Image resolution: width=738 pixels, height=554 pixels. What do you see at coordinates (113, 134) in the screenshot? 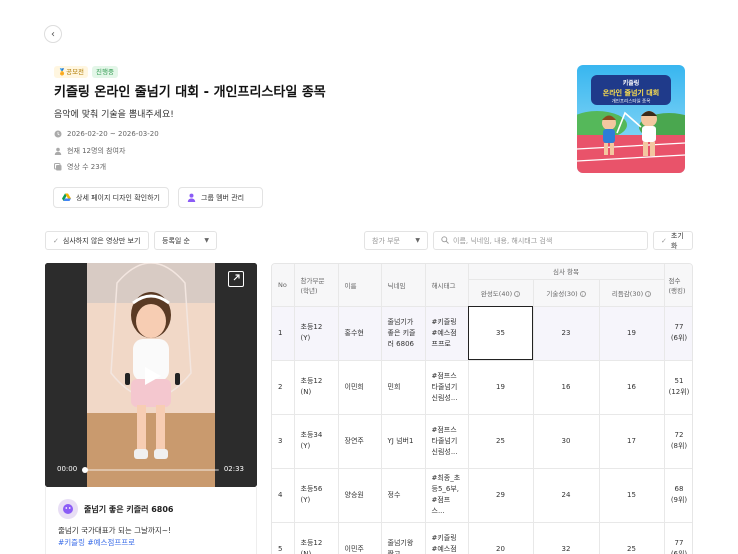
I see `period-text: 2026-02-20 ~ 2026-03-20` at bounding box center [113, 134].